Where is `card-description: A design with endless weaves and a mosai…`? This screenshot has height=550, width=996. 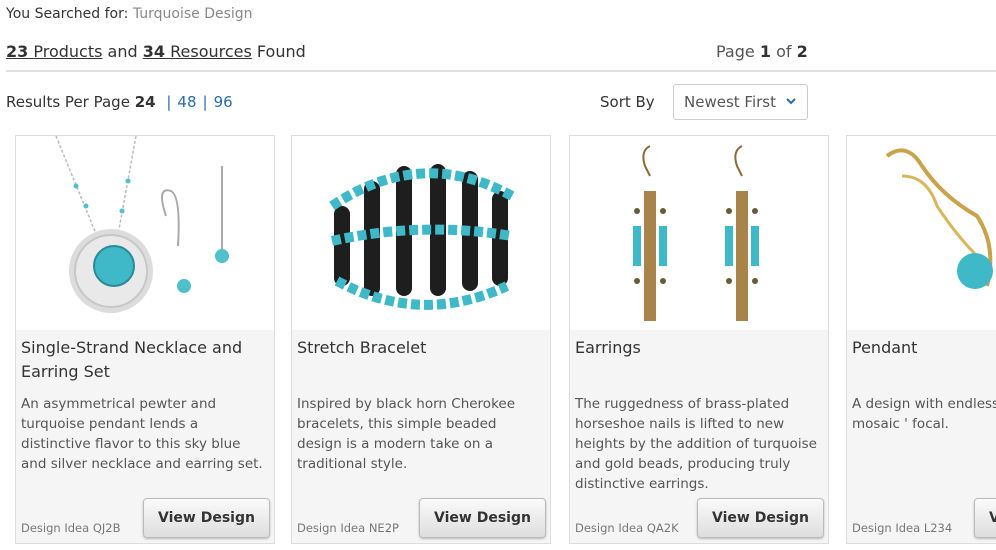
card-description: A design with endless weaves and a mosai… is located at coordinates (924, 414).